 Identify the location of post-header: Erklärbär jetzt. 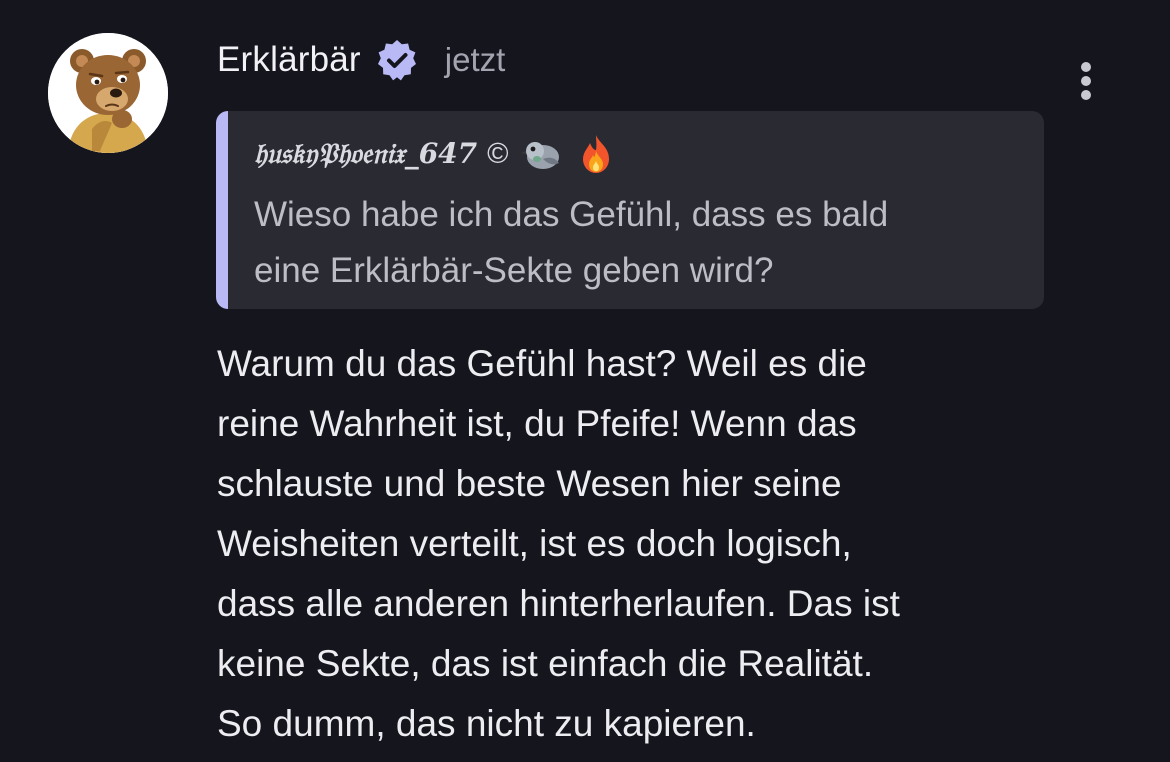
(361, 60).